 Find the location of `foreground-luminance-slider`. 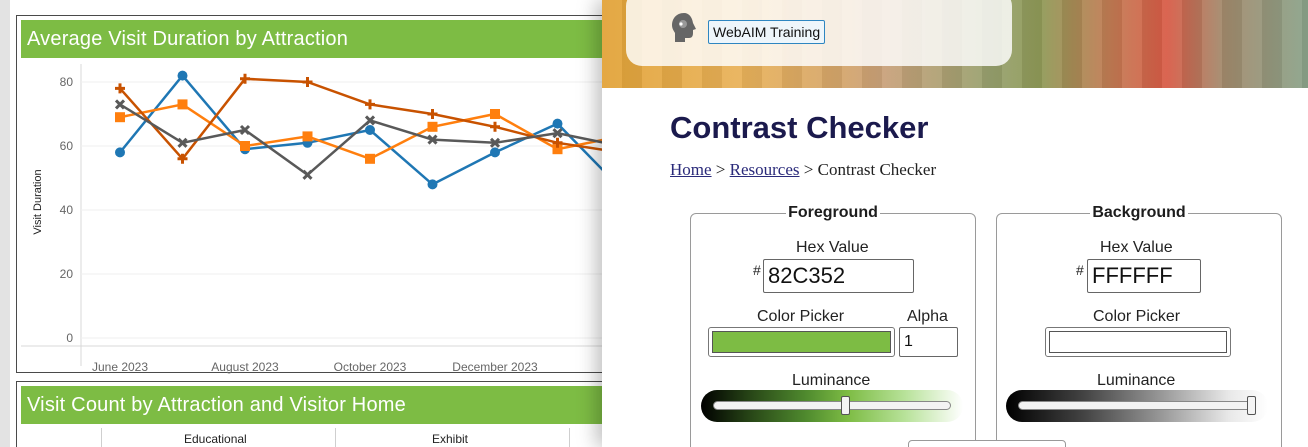

foreground-luminance-slider is located at coordinates (832, 406).